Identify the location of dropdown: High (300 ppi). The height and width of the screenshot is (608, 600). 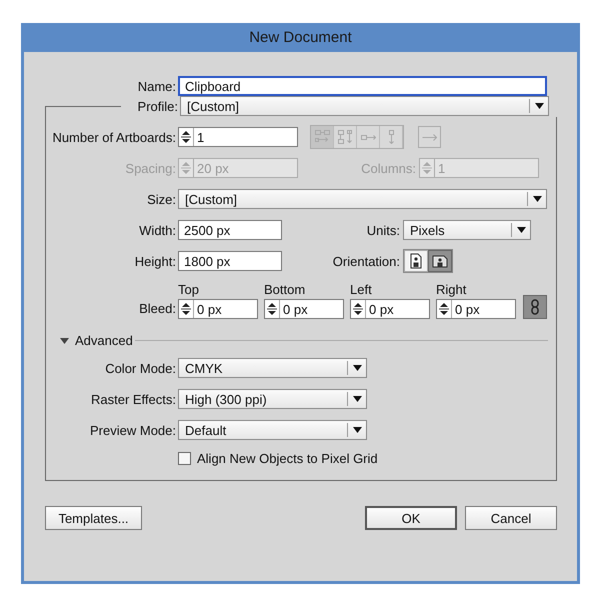
(272, 399).